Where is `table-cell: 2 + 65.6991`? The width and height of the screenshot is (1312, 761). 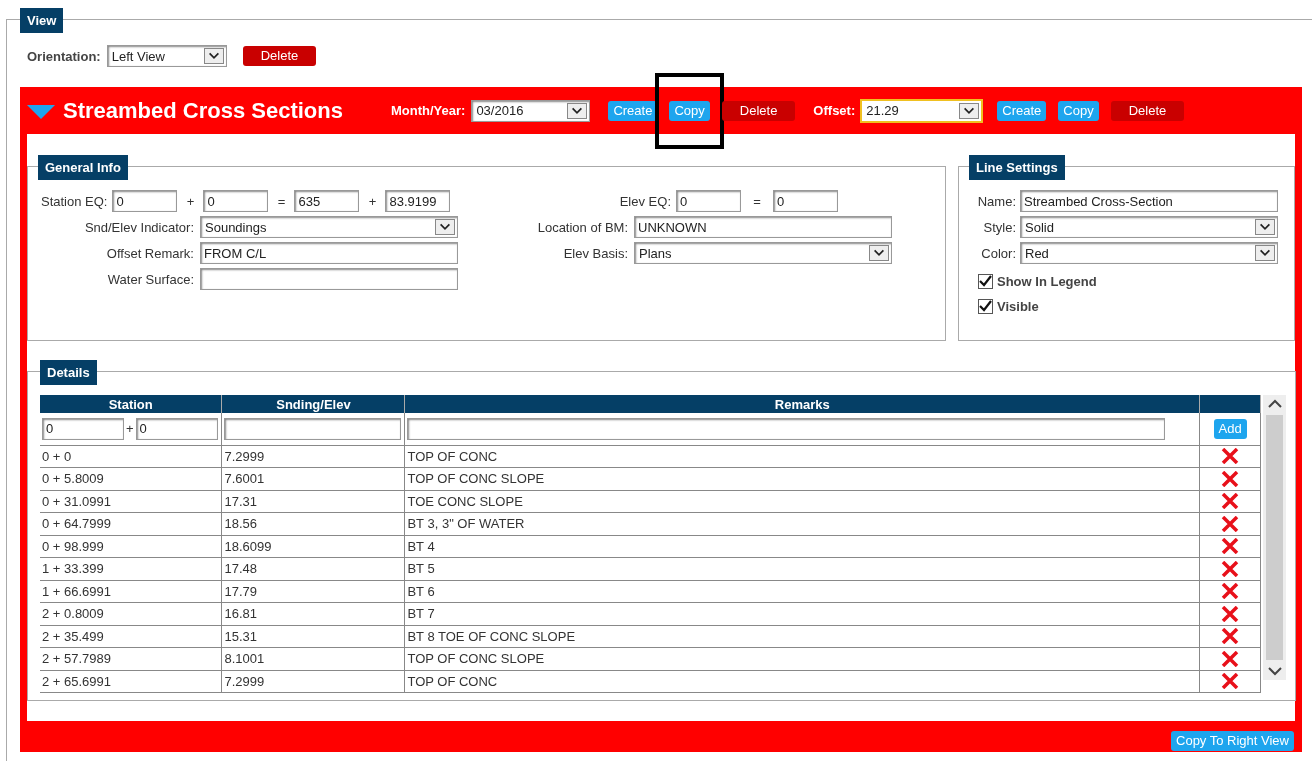
table-cell: 2 + 65.6991 is located at coordinates (131, 681).